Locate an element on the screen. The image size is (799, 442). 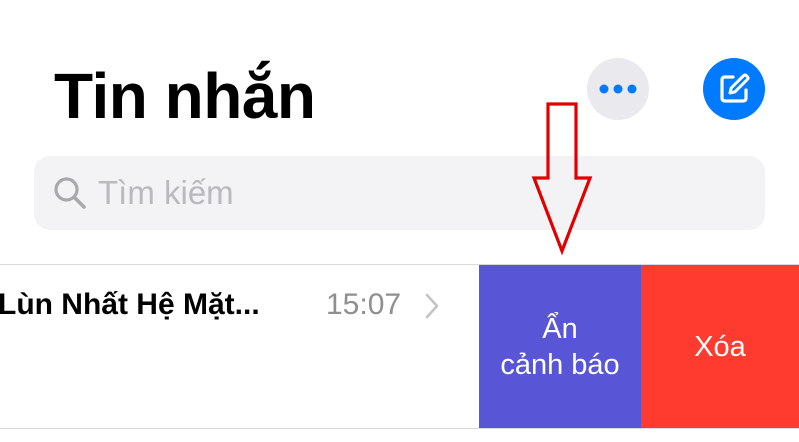
delete-label: Xóa is located at coordinates (720, 346).